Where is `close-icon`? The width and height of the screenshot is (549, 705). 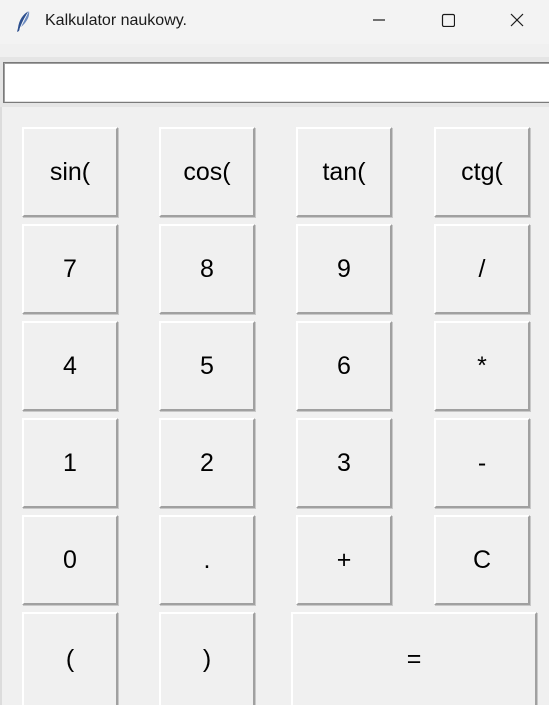
close-icon is located at coordinates (517, 22).